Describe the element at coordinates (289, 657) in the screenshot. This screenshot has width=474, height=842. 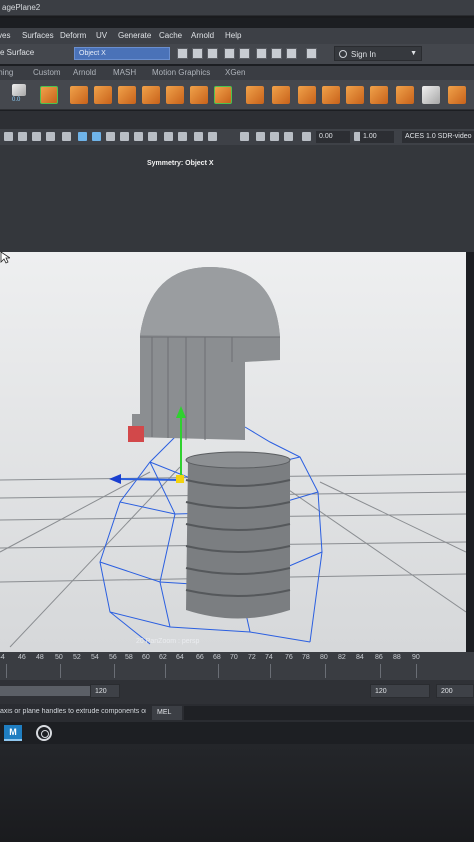
I see `tick-label: 76` at that location.